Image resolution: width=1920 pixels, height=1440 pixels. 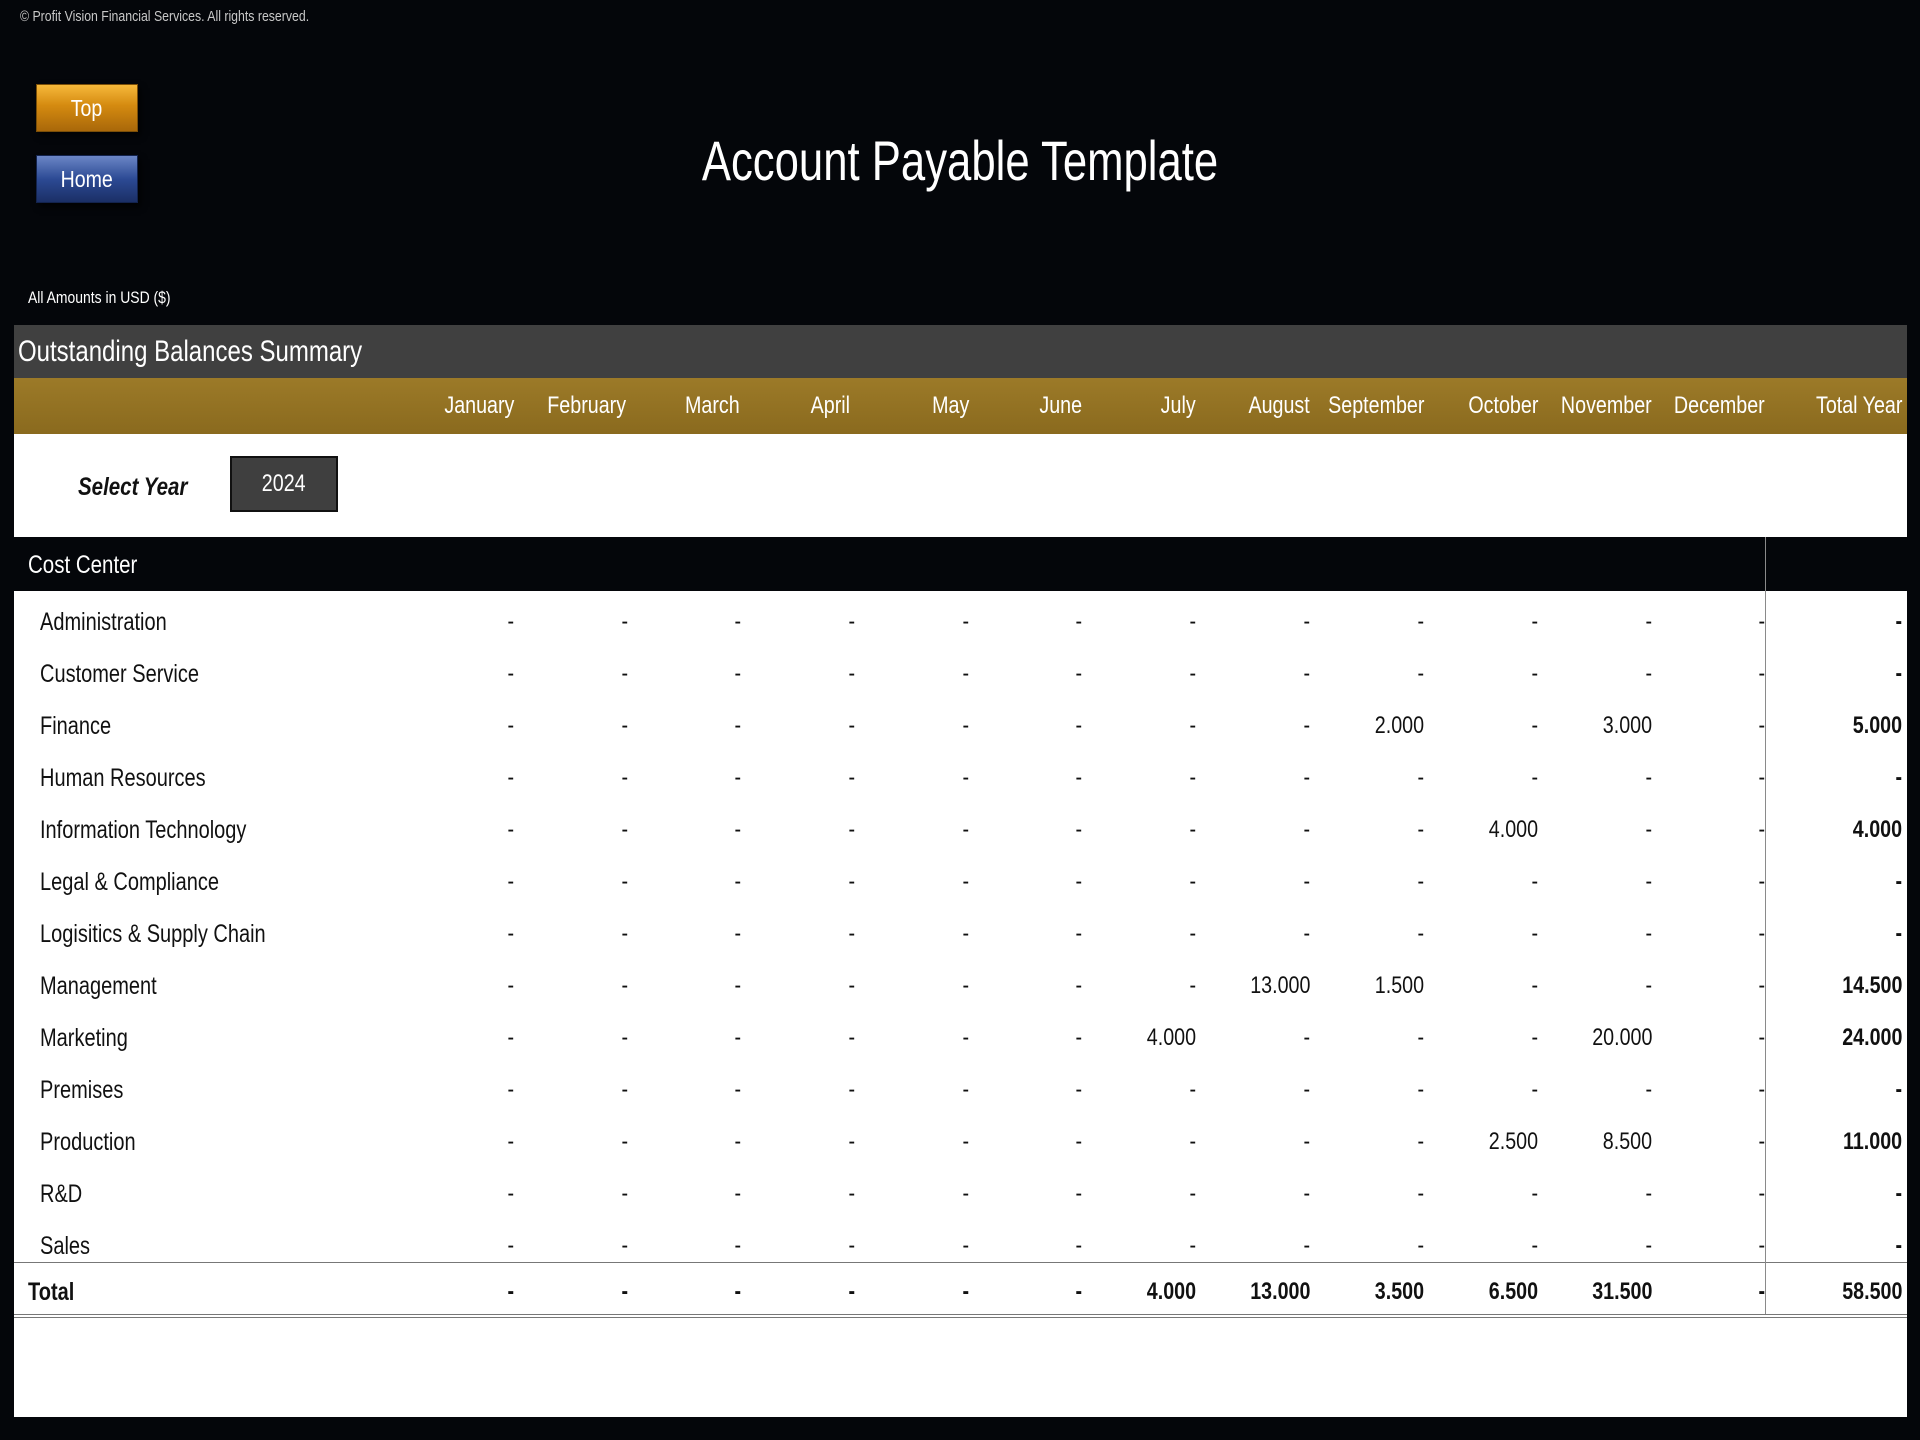 I want to click on table-row: Human Resources - - - - - - - - - - - - -, so click(x=960, y=778).